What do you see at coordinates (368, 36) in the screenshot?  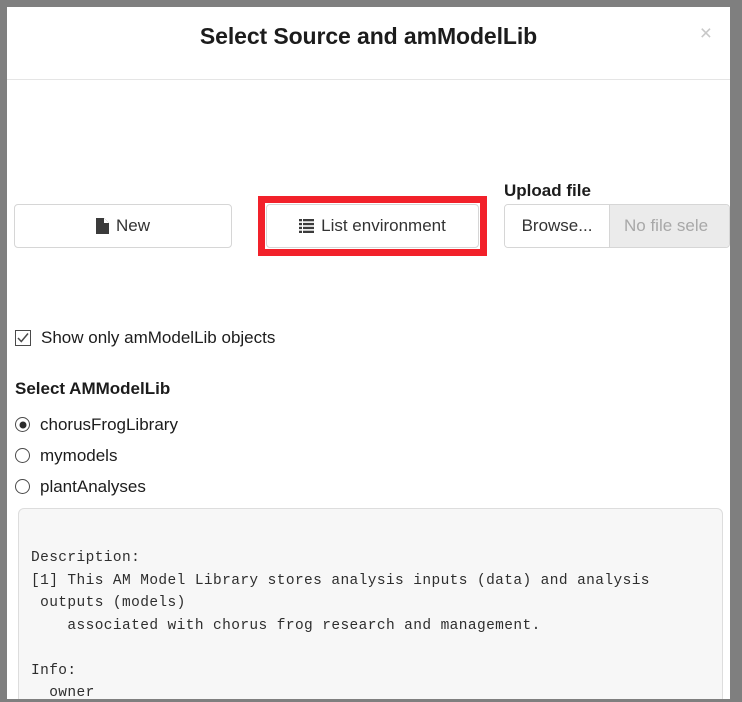 I see `page-title: Select Source and amModelLib` at bounding box center [368, 36].